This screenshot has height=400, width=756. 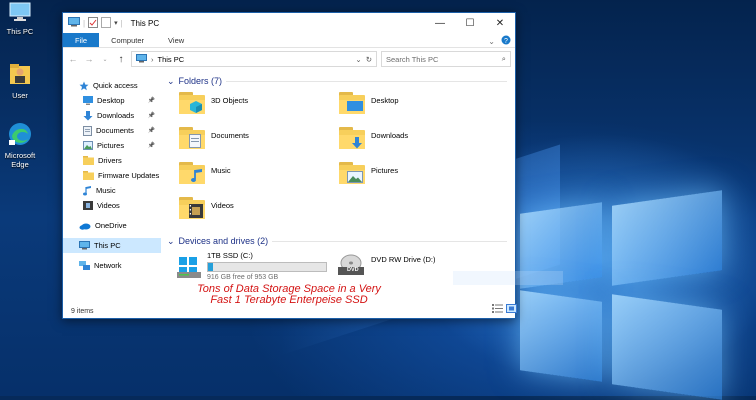 I want to click on folder-item-pictures: Pictures, so click(x=368, y=173).